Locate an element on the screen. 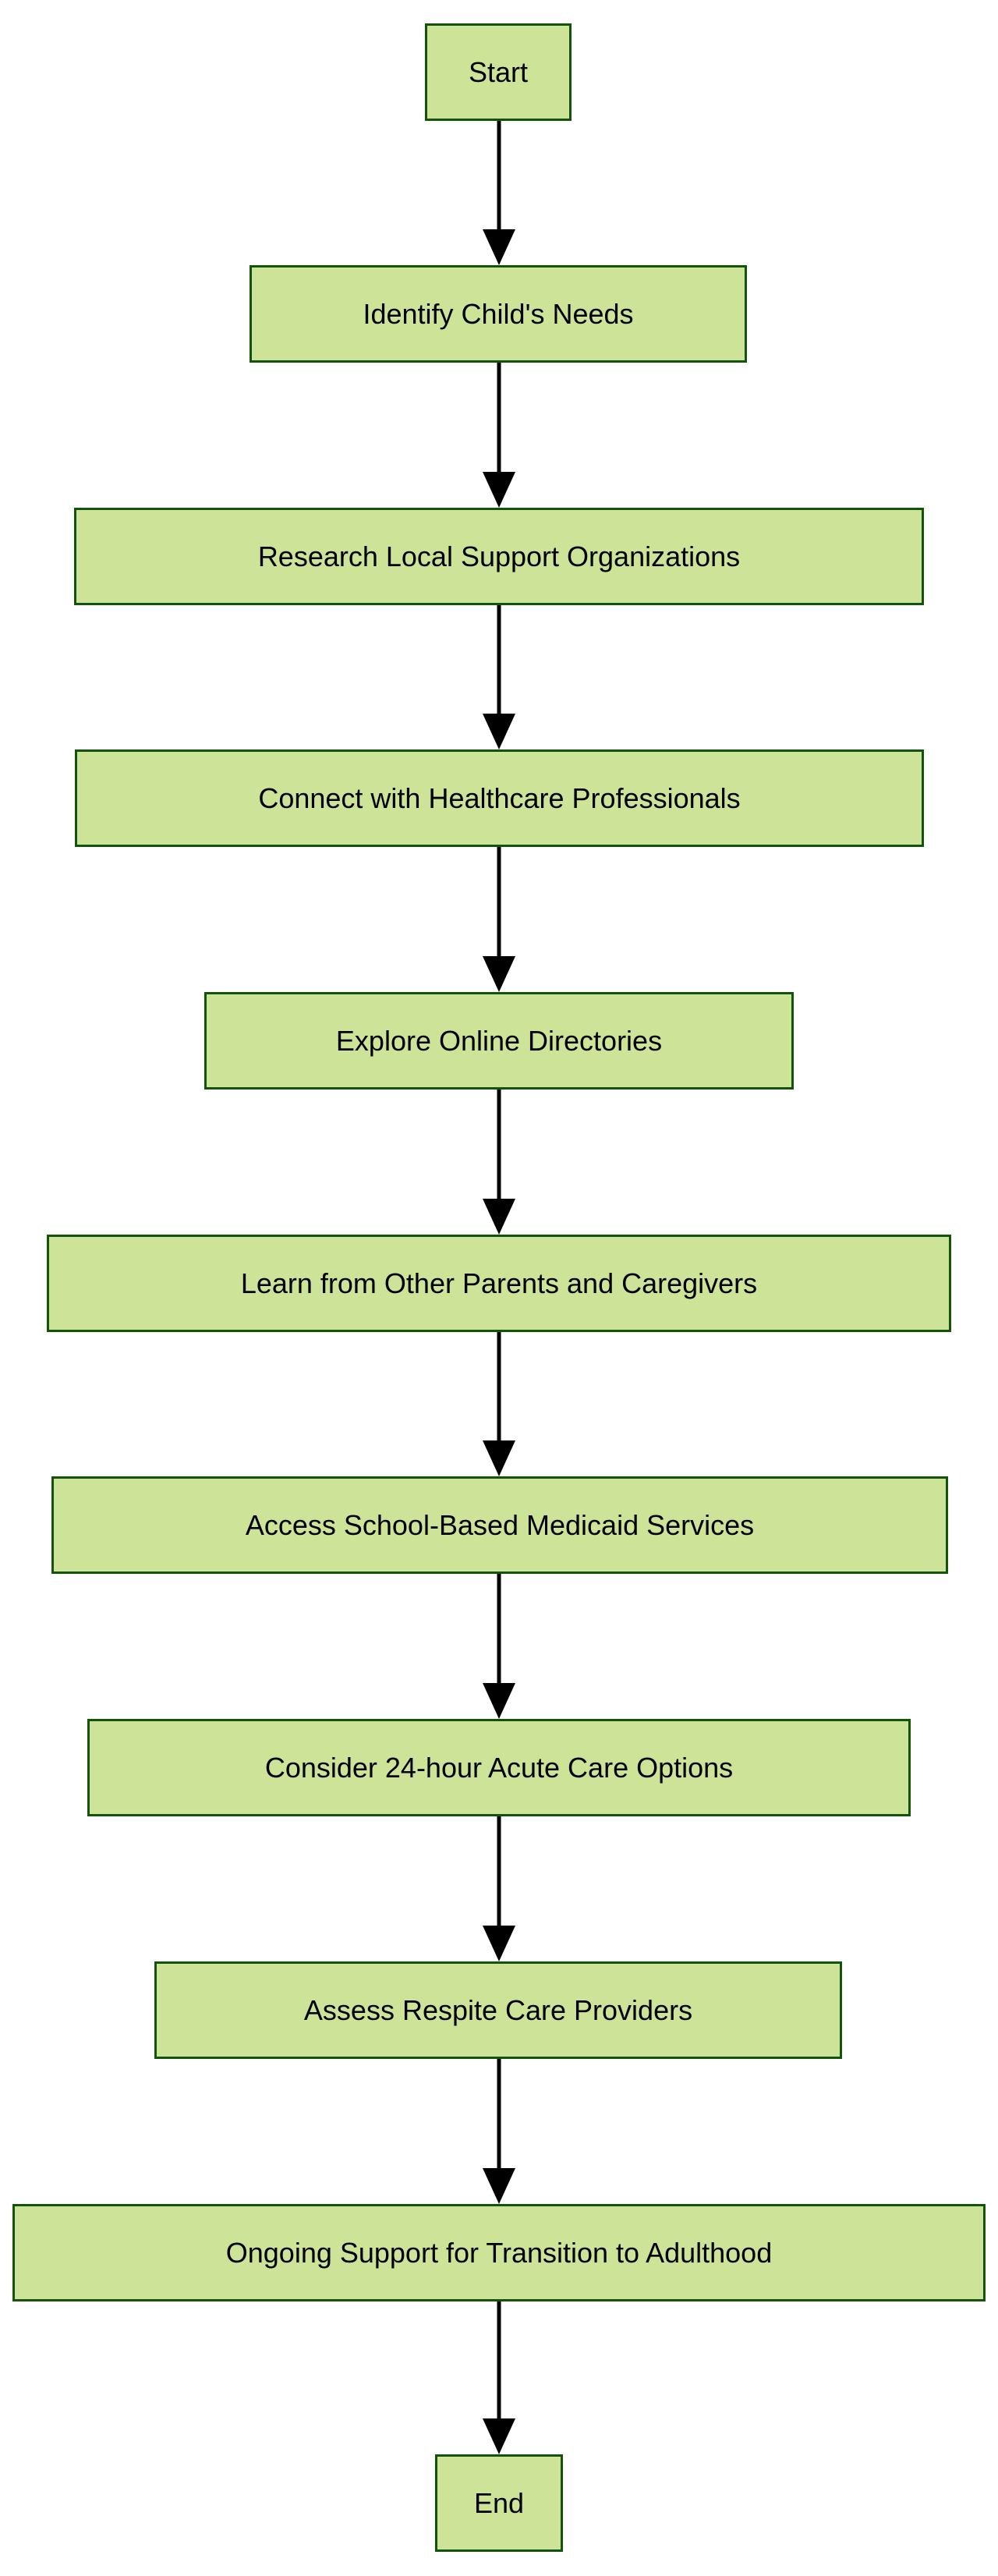  flow-node-end: End is located at coordinates (499, 2503).